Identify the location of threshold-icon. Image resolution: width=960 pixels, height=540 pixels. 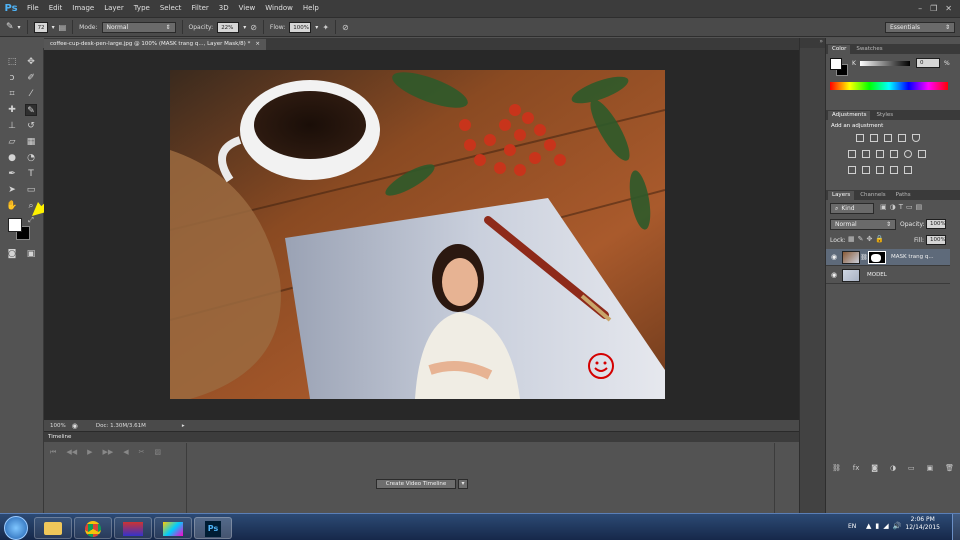
(880, 170).